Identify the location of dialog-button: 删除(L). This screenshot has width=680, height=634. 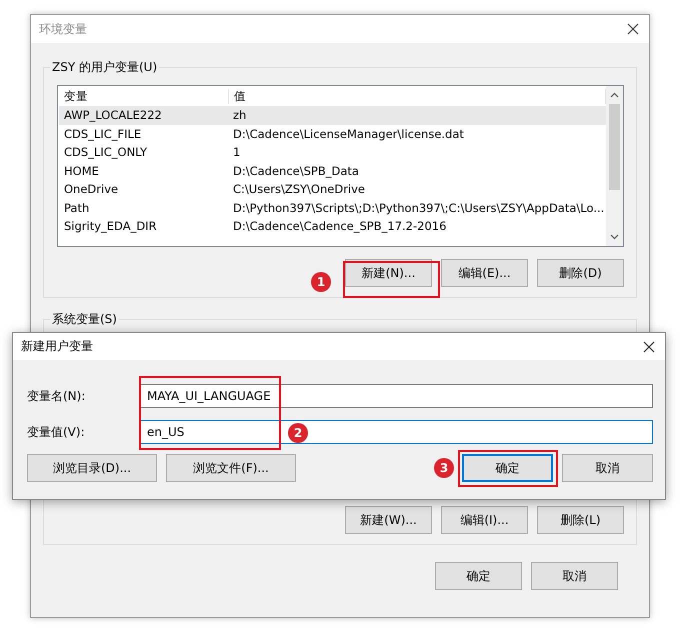
(580, 520).